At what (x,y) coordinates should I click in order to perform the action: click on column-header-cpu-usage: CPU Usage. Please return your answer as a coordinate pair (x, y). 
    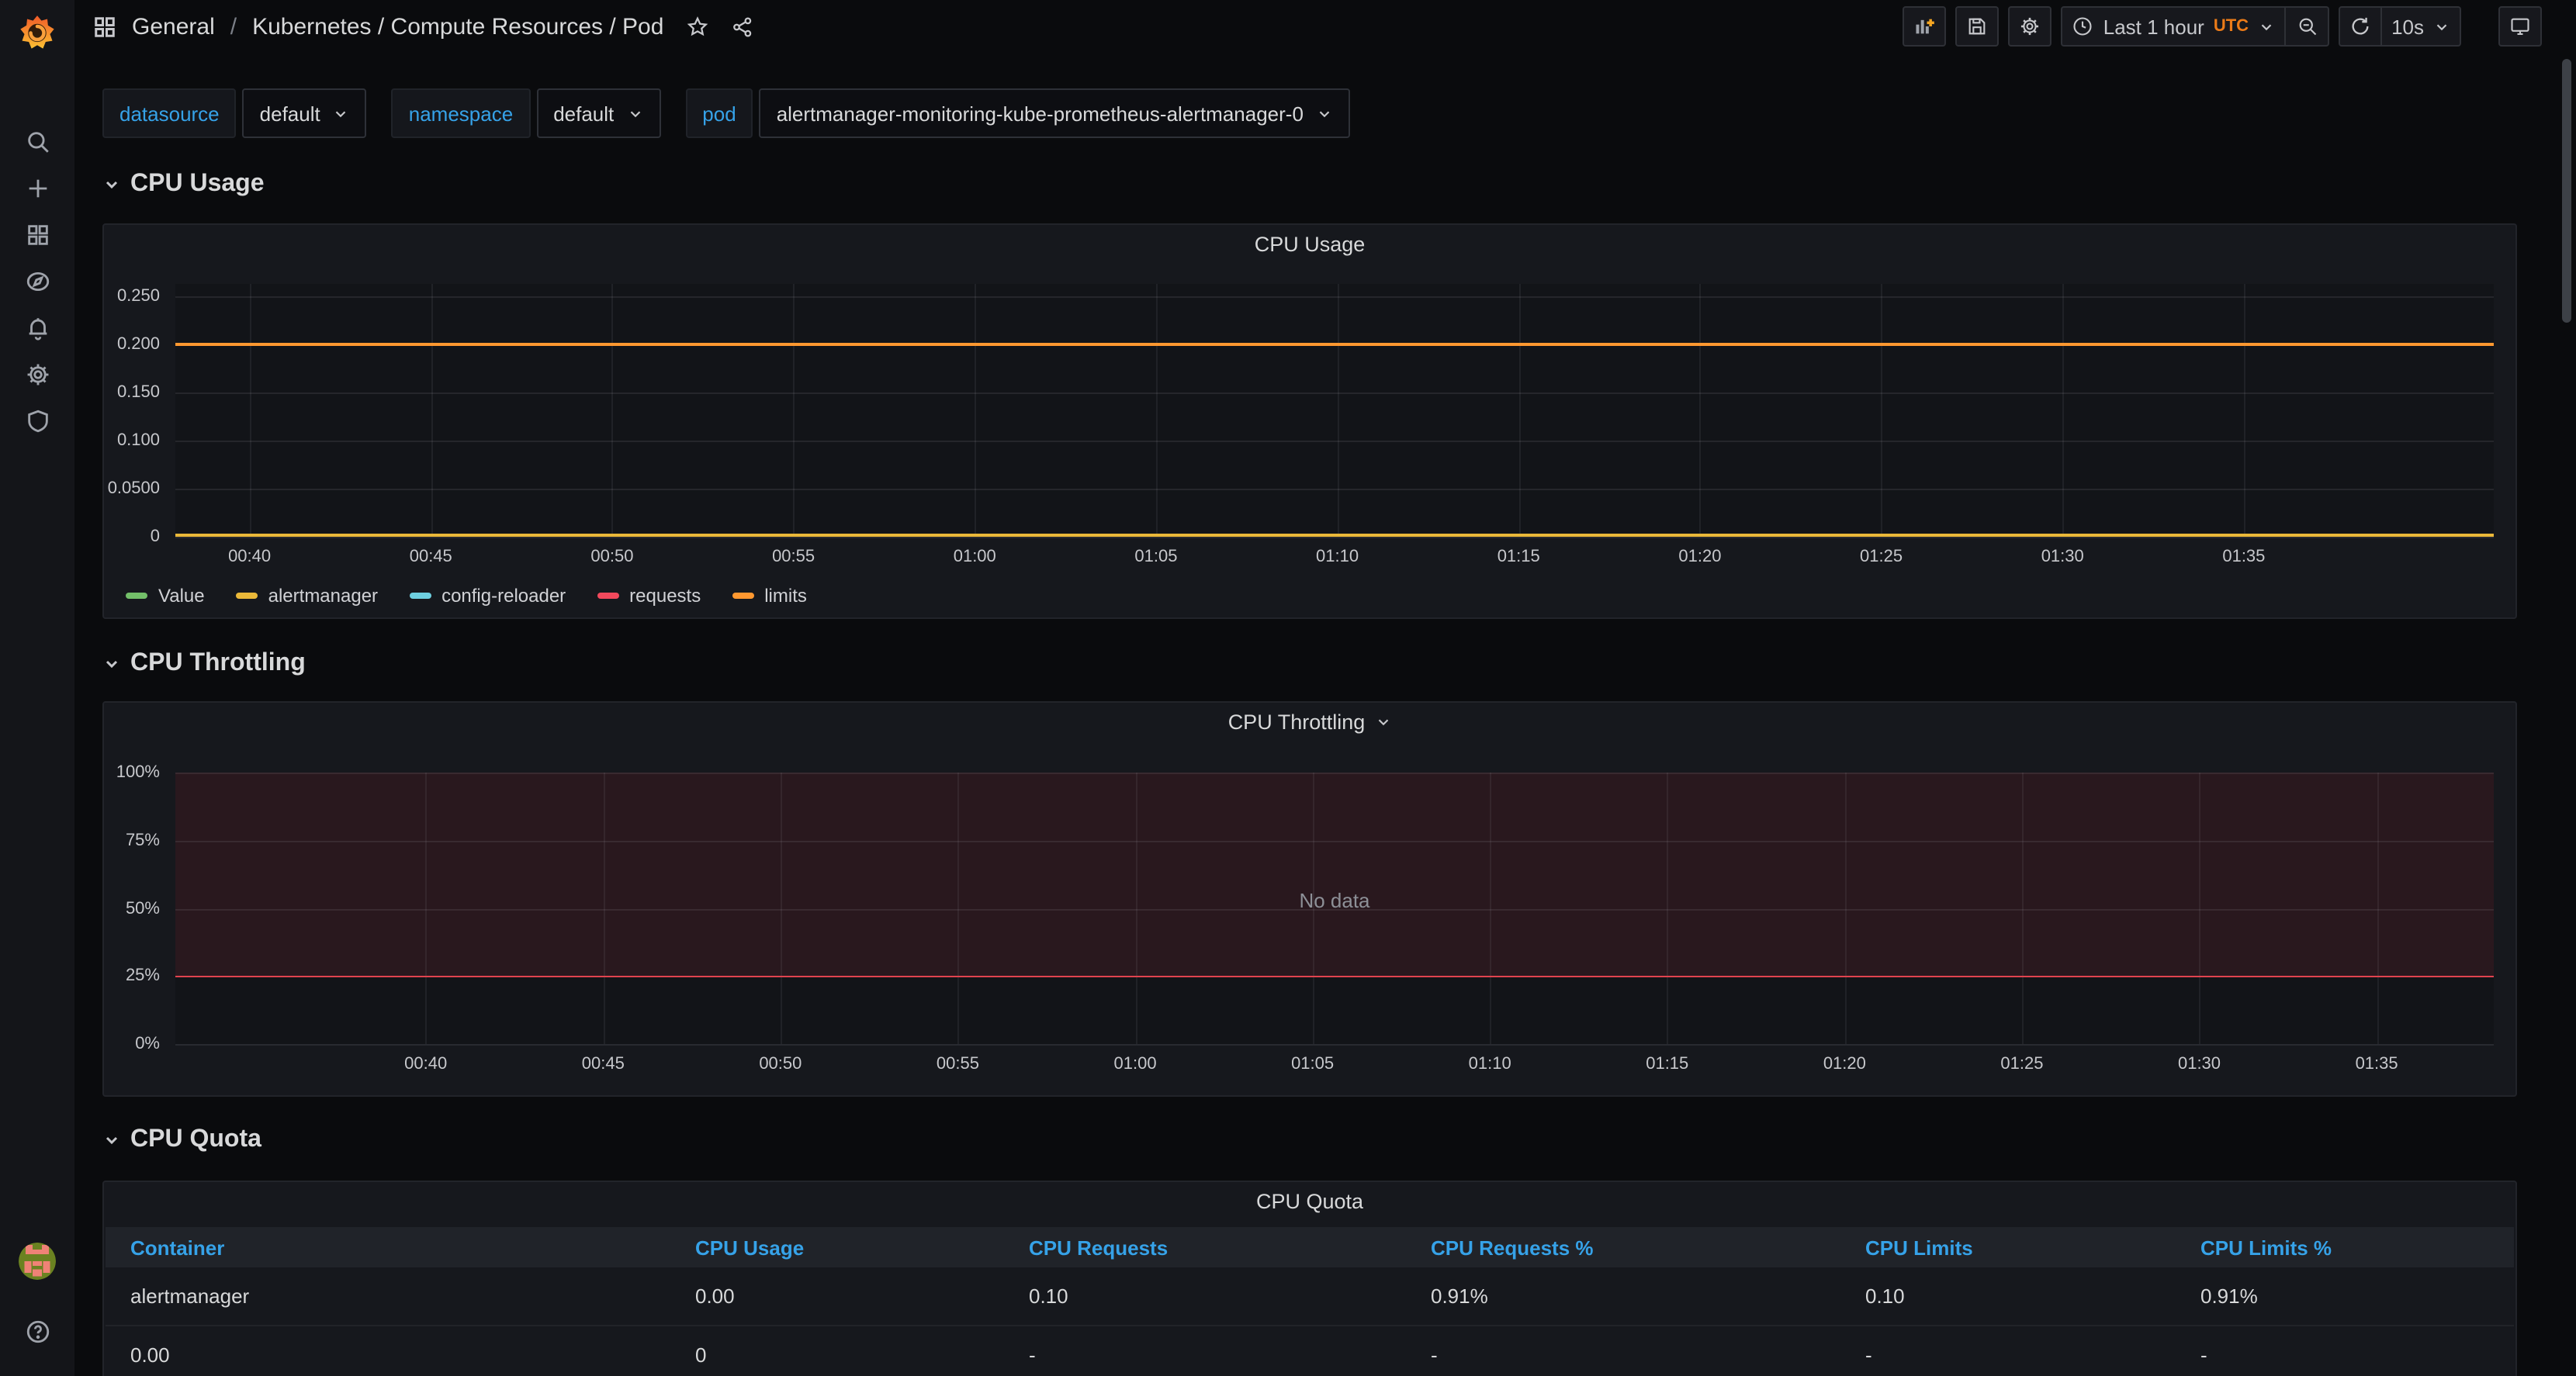
    Looking at the image, I should click on (862, 1247).